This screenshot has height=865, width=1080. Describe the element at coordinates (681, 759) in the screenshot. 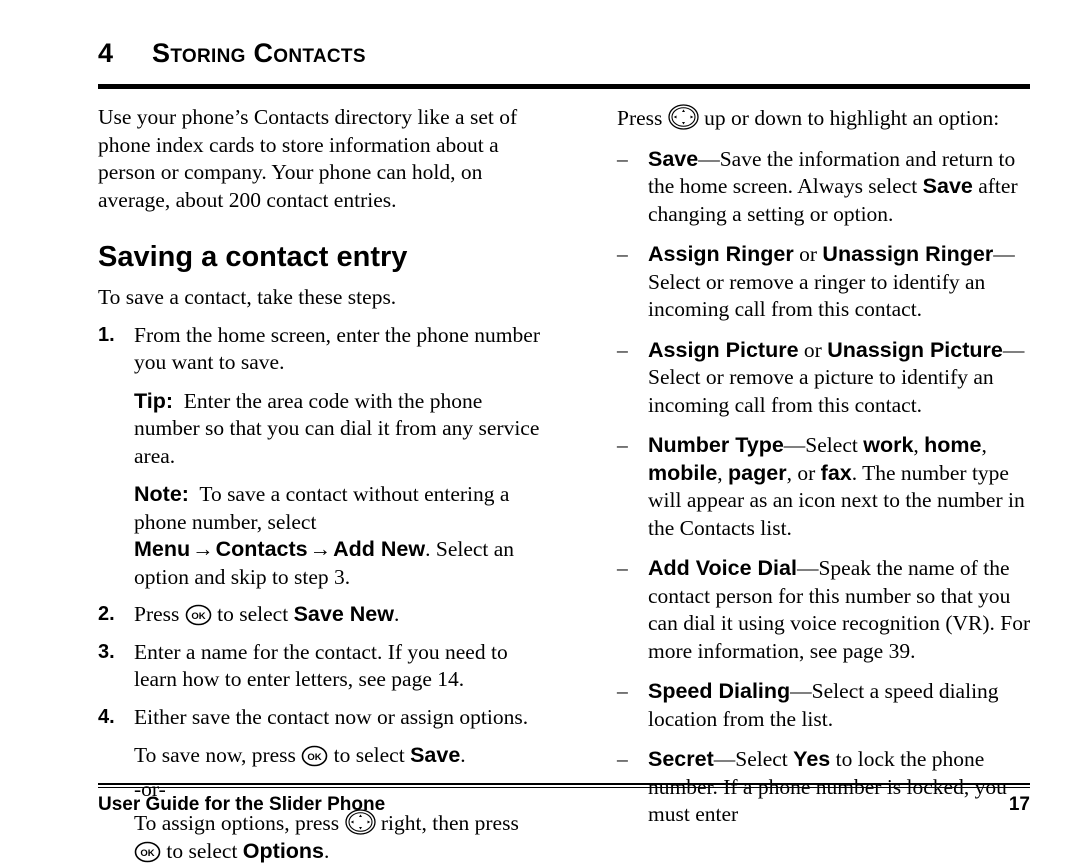

I see `option-term: Secret` at that location.